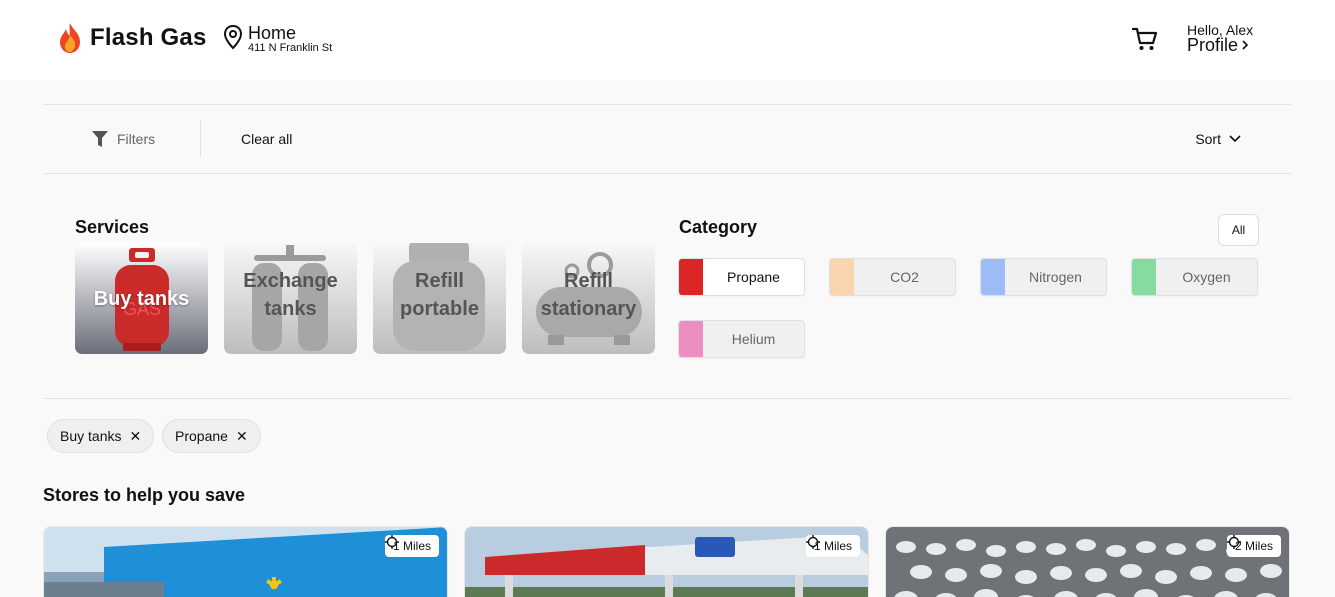 The image size is (1335, 597). I want to click on category-oxygen: Oxygen, so click(1194, 277).